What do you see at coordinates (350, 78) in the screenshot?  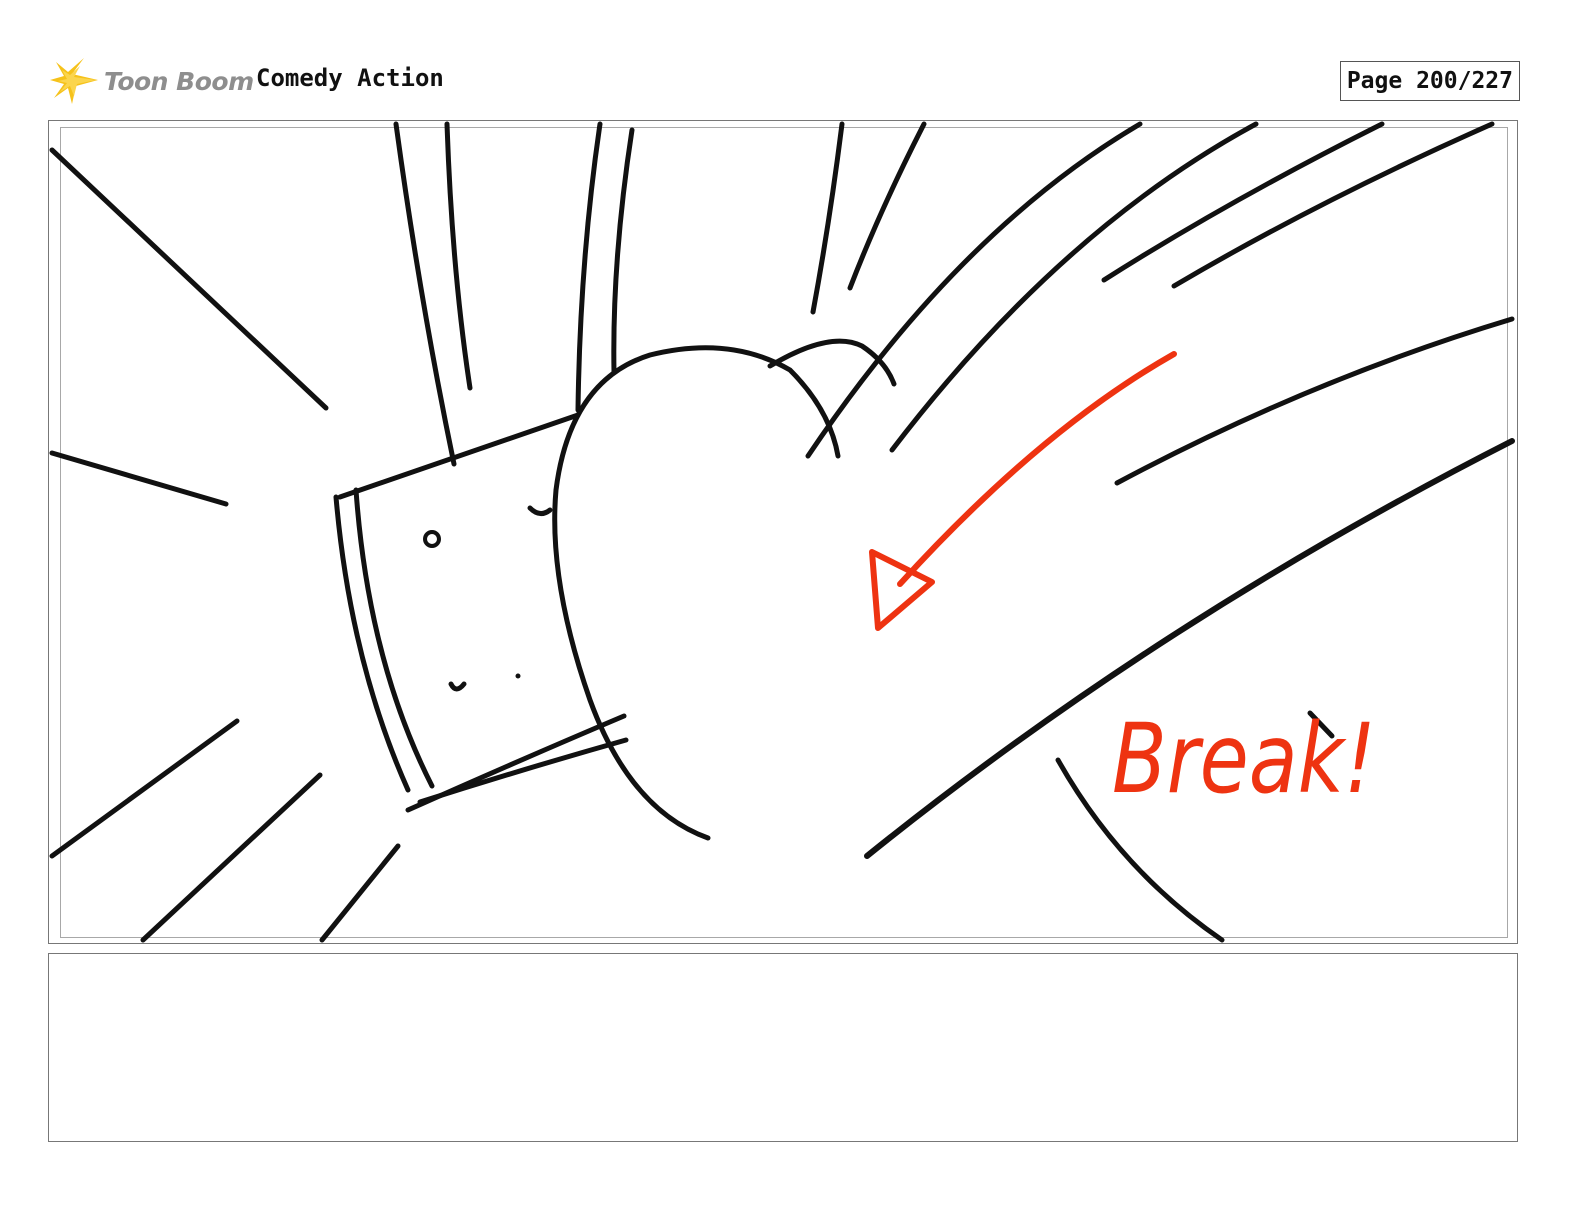 I see `project-title: Comedy Action` at bounding box center [350, 78].